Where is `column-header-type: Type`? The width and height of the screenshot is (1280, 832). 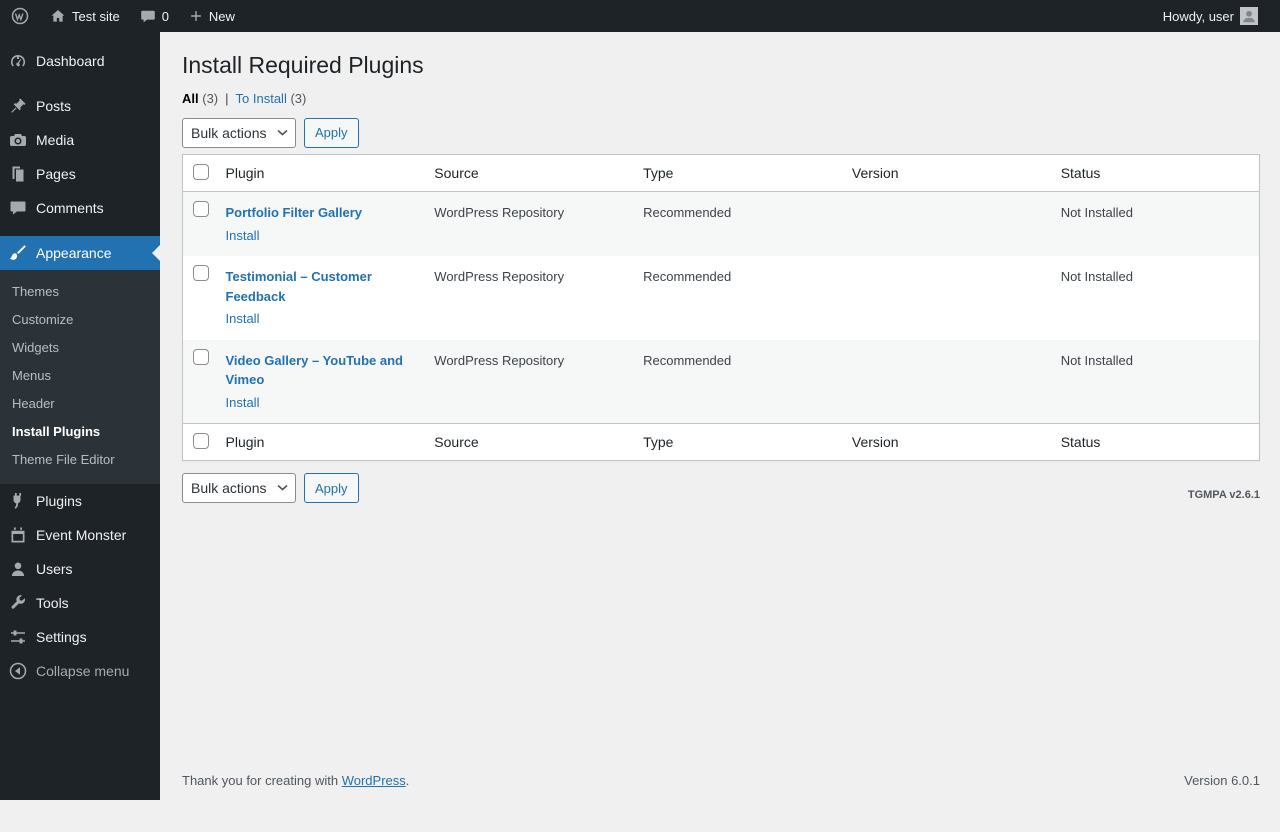
column-header-type: Type is located at coordinates (737, 173).